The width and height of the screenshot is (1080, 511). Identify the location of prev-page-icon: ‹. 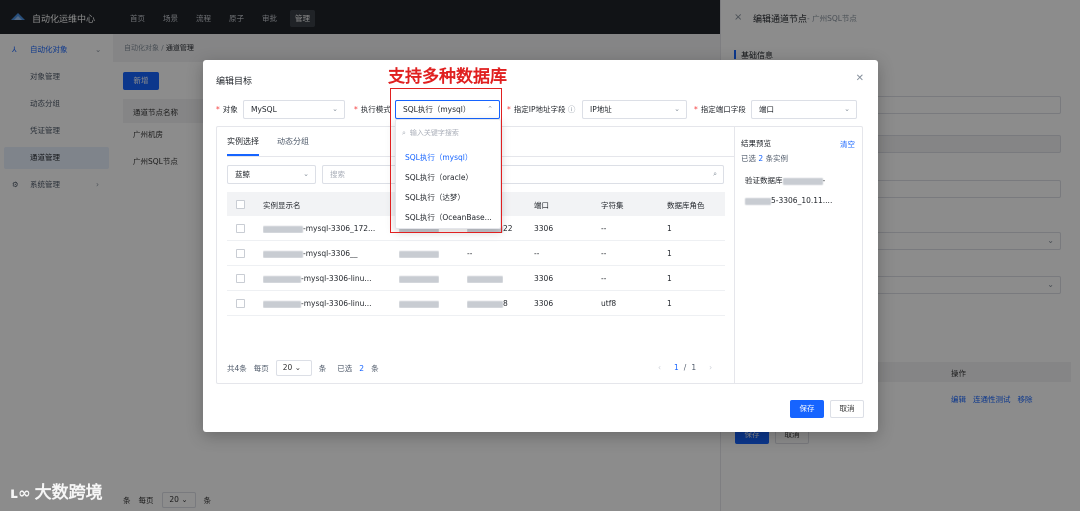
(659, 367).